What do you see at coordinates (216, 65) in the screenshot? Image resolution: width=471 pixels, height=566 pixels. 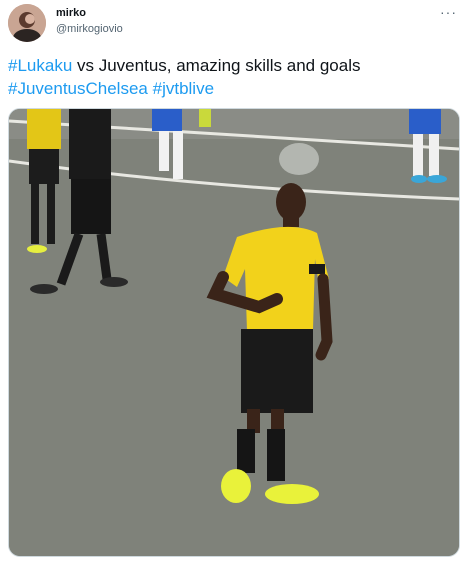 I see `tweet-text-segment: vs Juventus, amazing skills and goals` at bounding box center [216, 65].